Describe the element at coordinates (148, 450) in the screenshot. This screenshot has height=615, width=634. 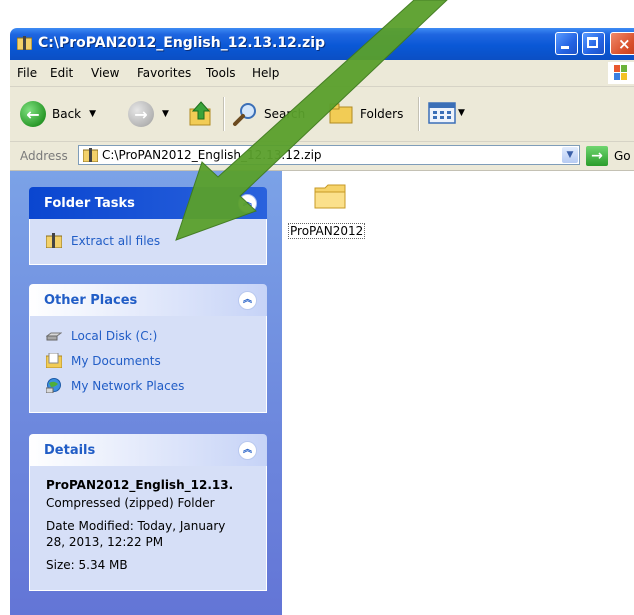
I see `details-header: Details ︽` at that location.